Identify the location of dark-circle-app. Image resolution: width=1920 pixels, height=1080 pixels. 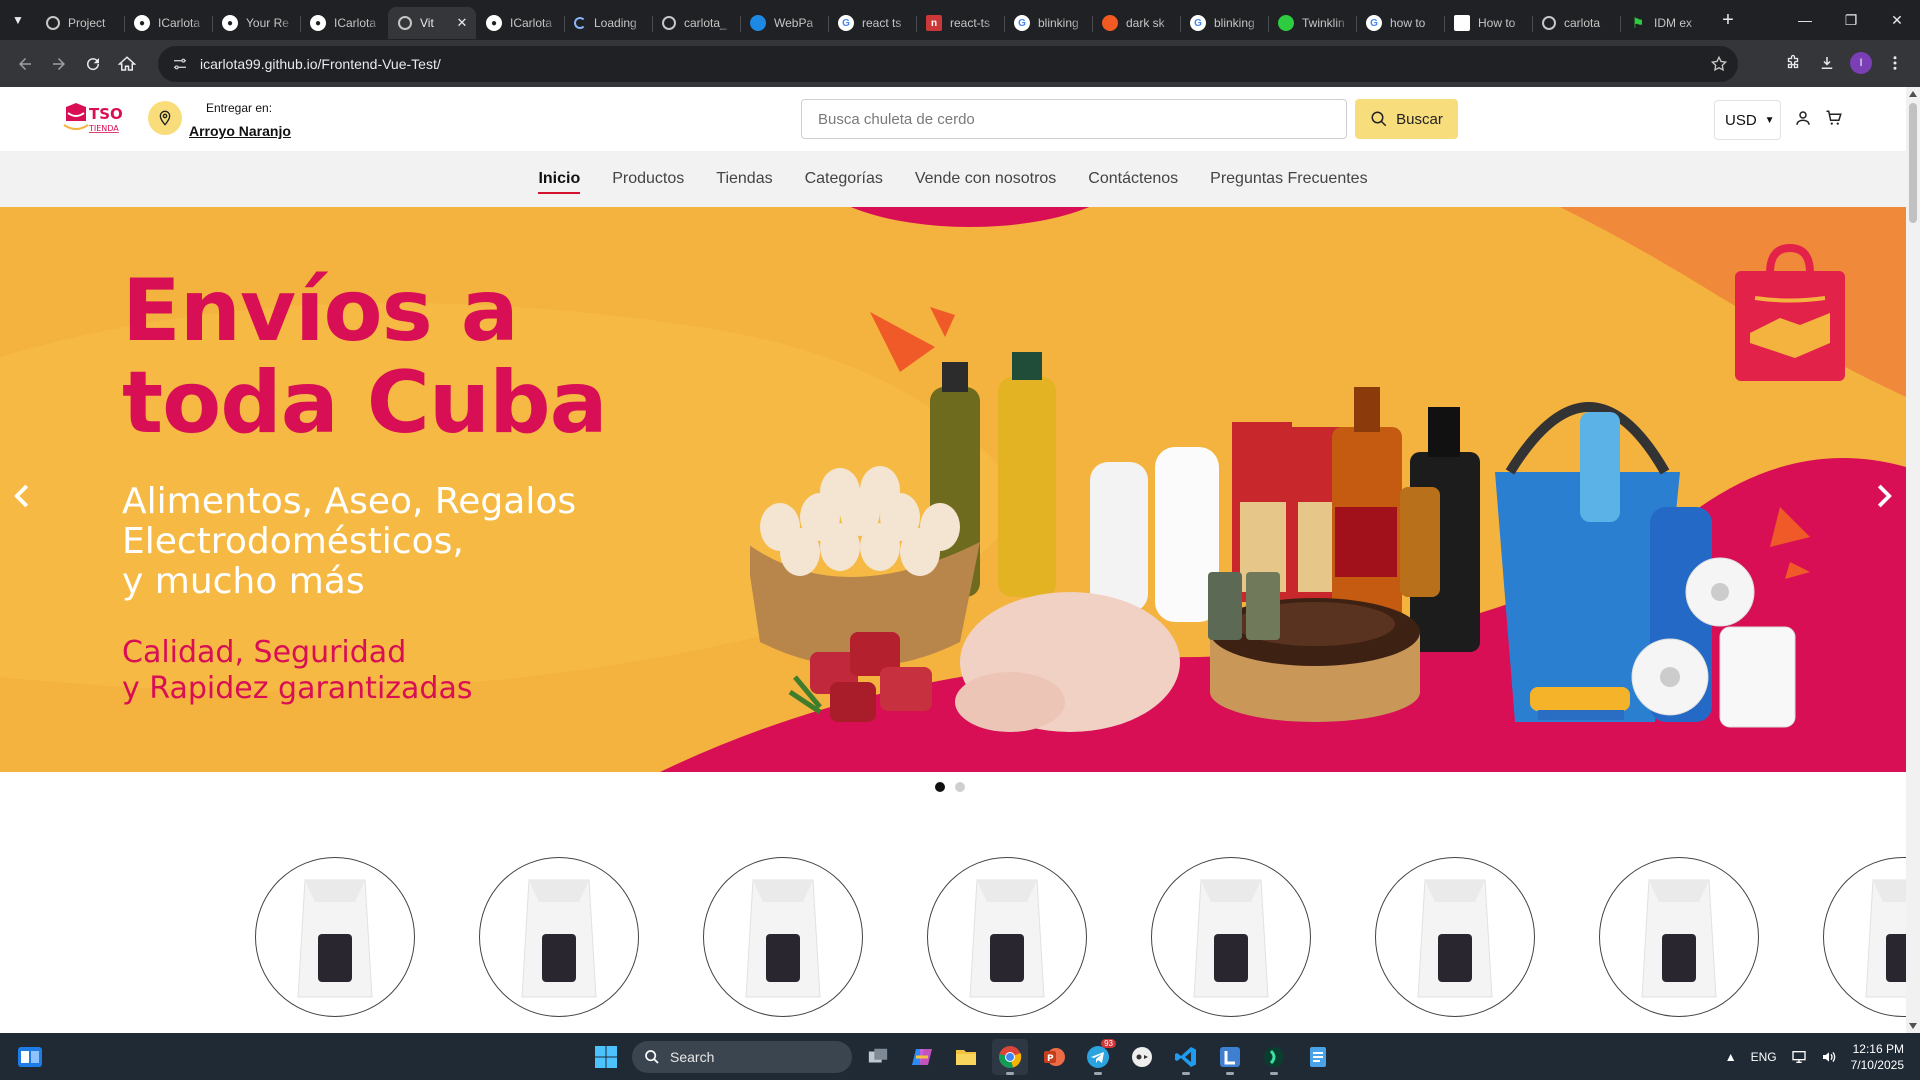
(1274, 1057).